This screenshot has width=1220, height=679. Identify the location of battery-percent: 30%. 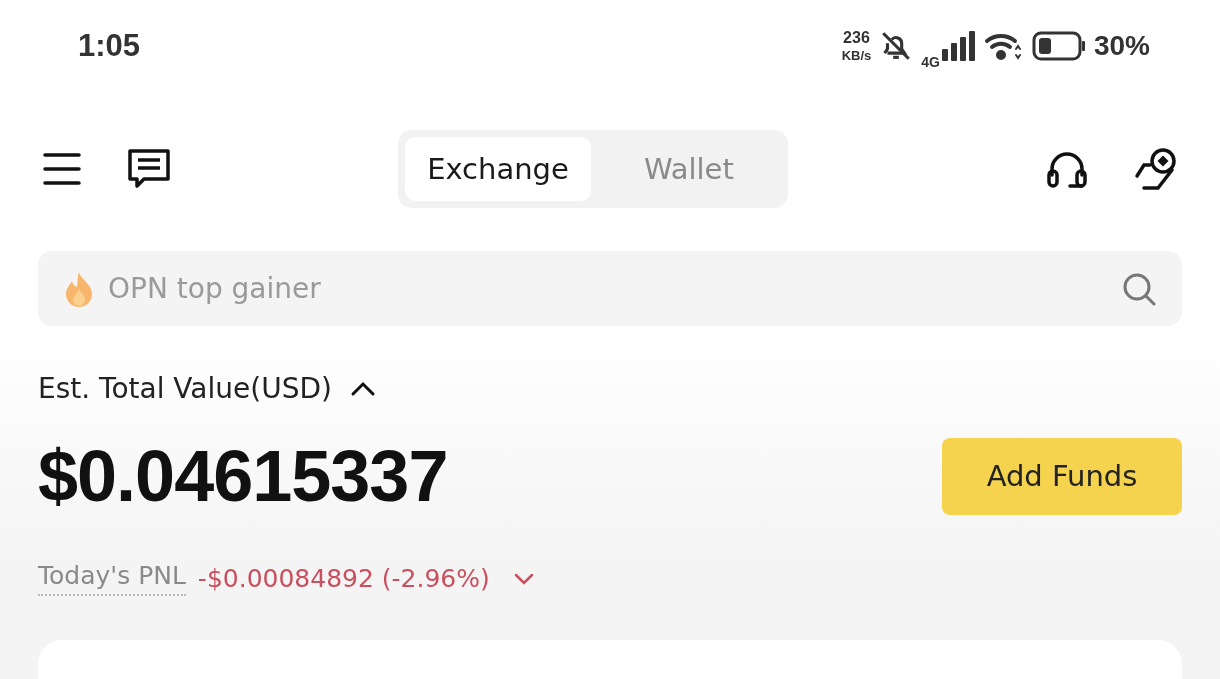
(1121, 46).